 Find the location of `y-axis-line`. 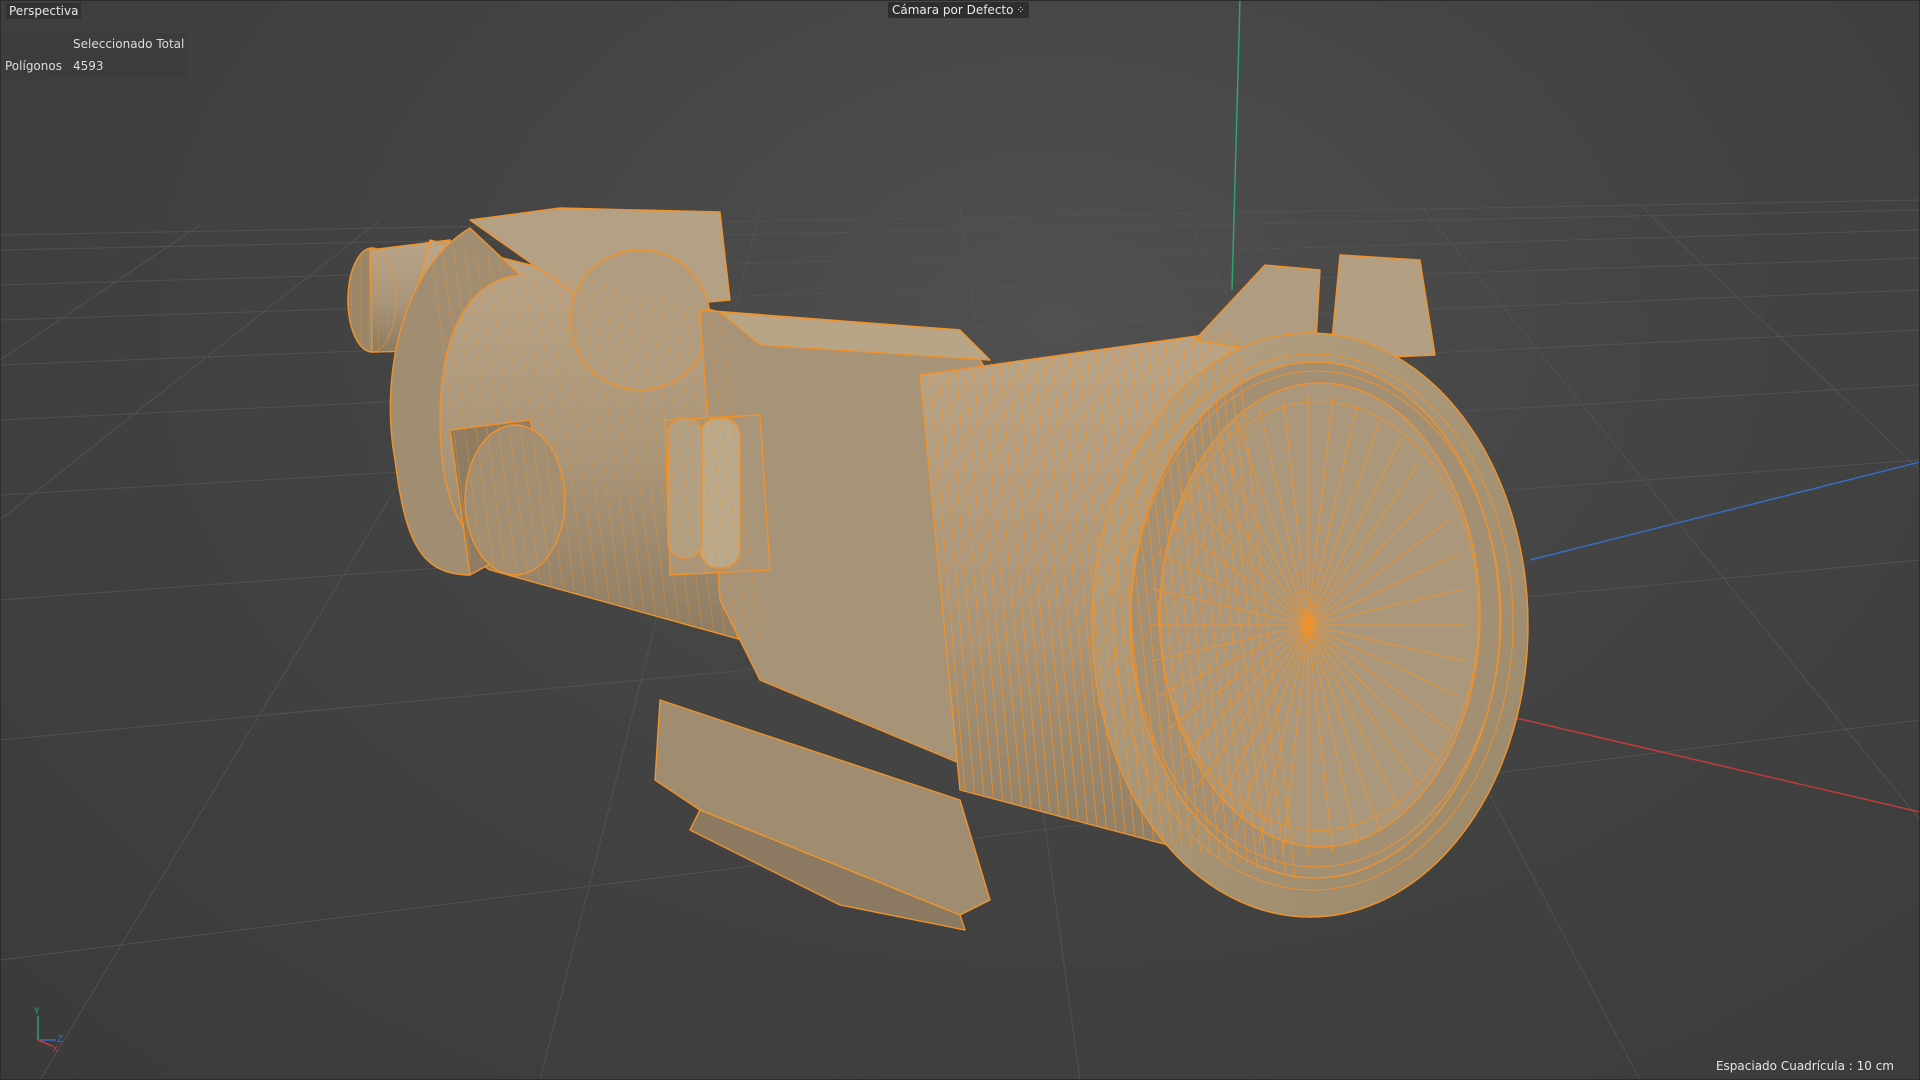

y-axis-line is located at coordinates (1236, 145).